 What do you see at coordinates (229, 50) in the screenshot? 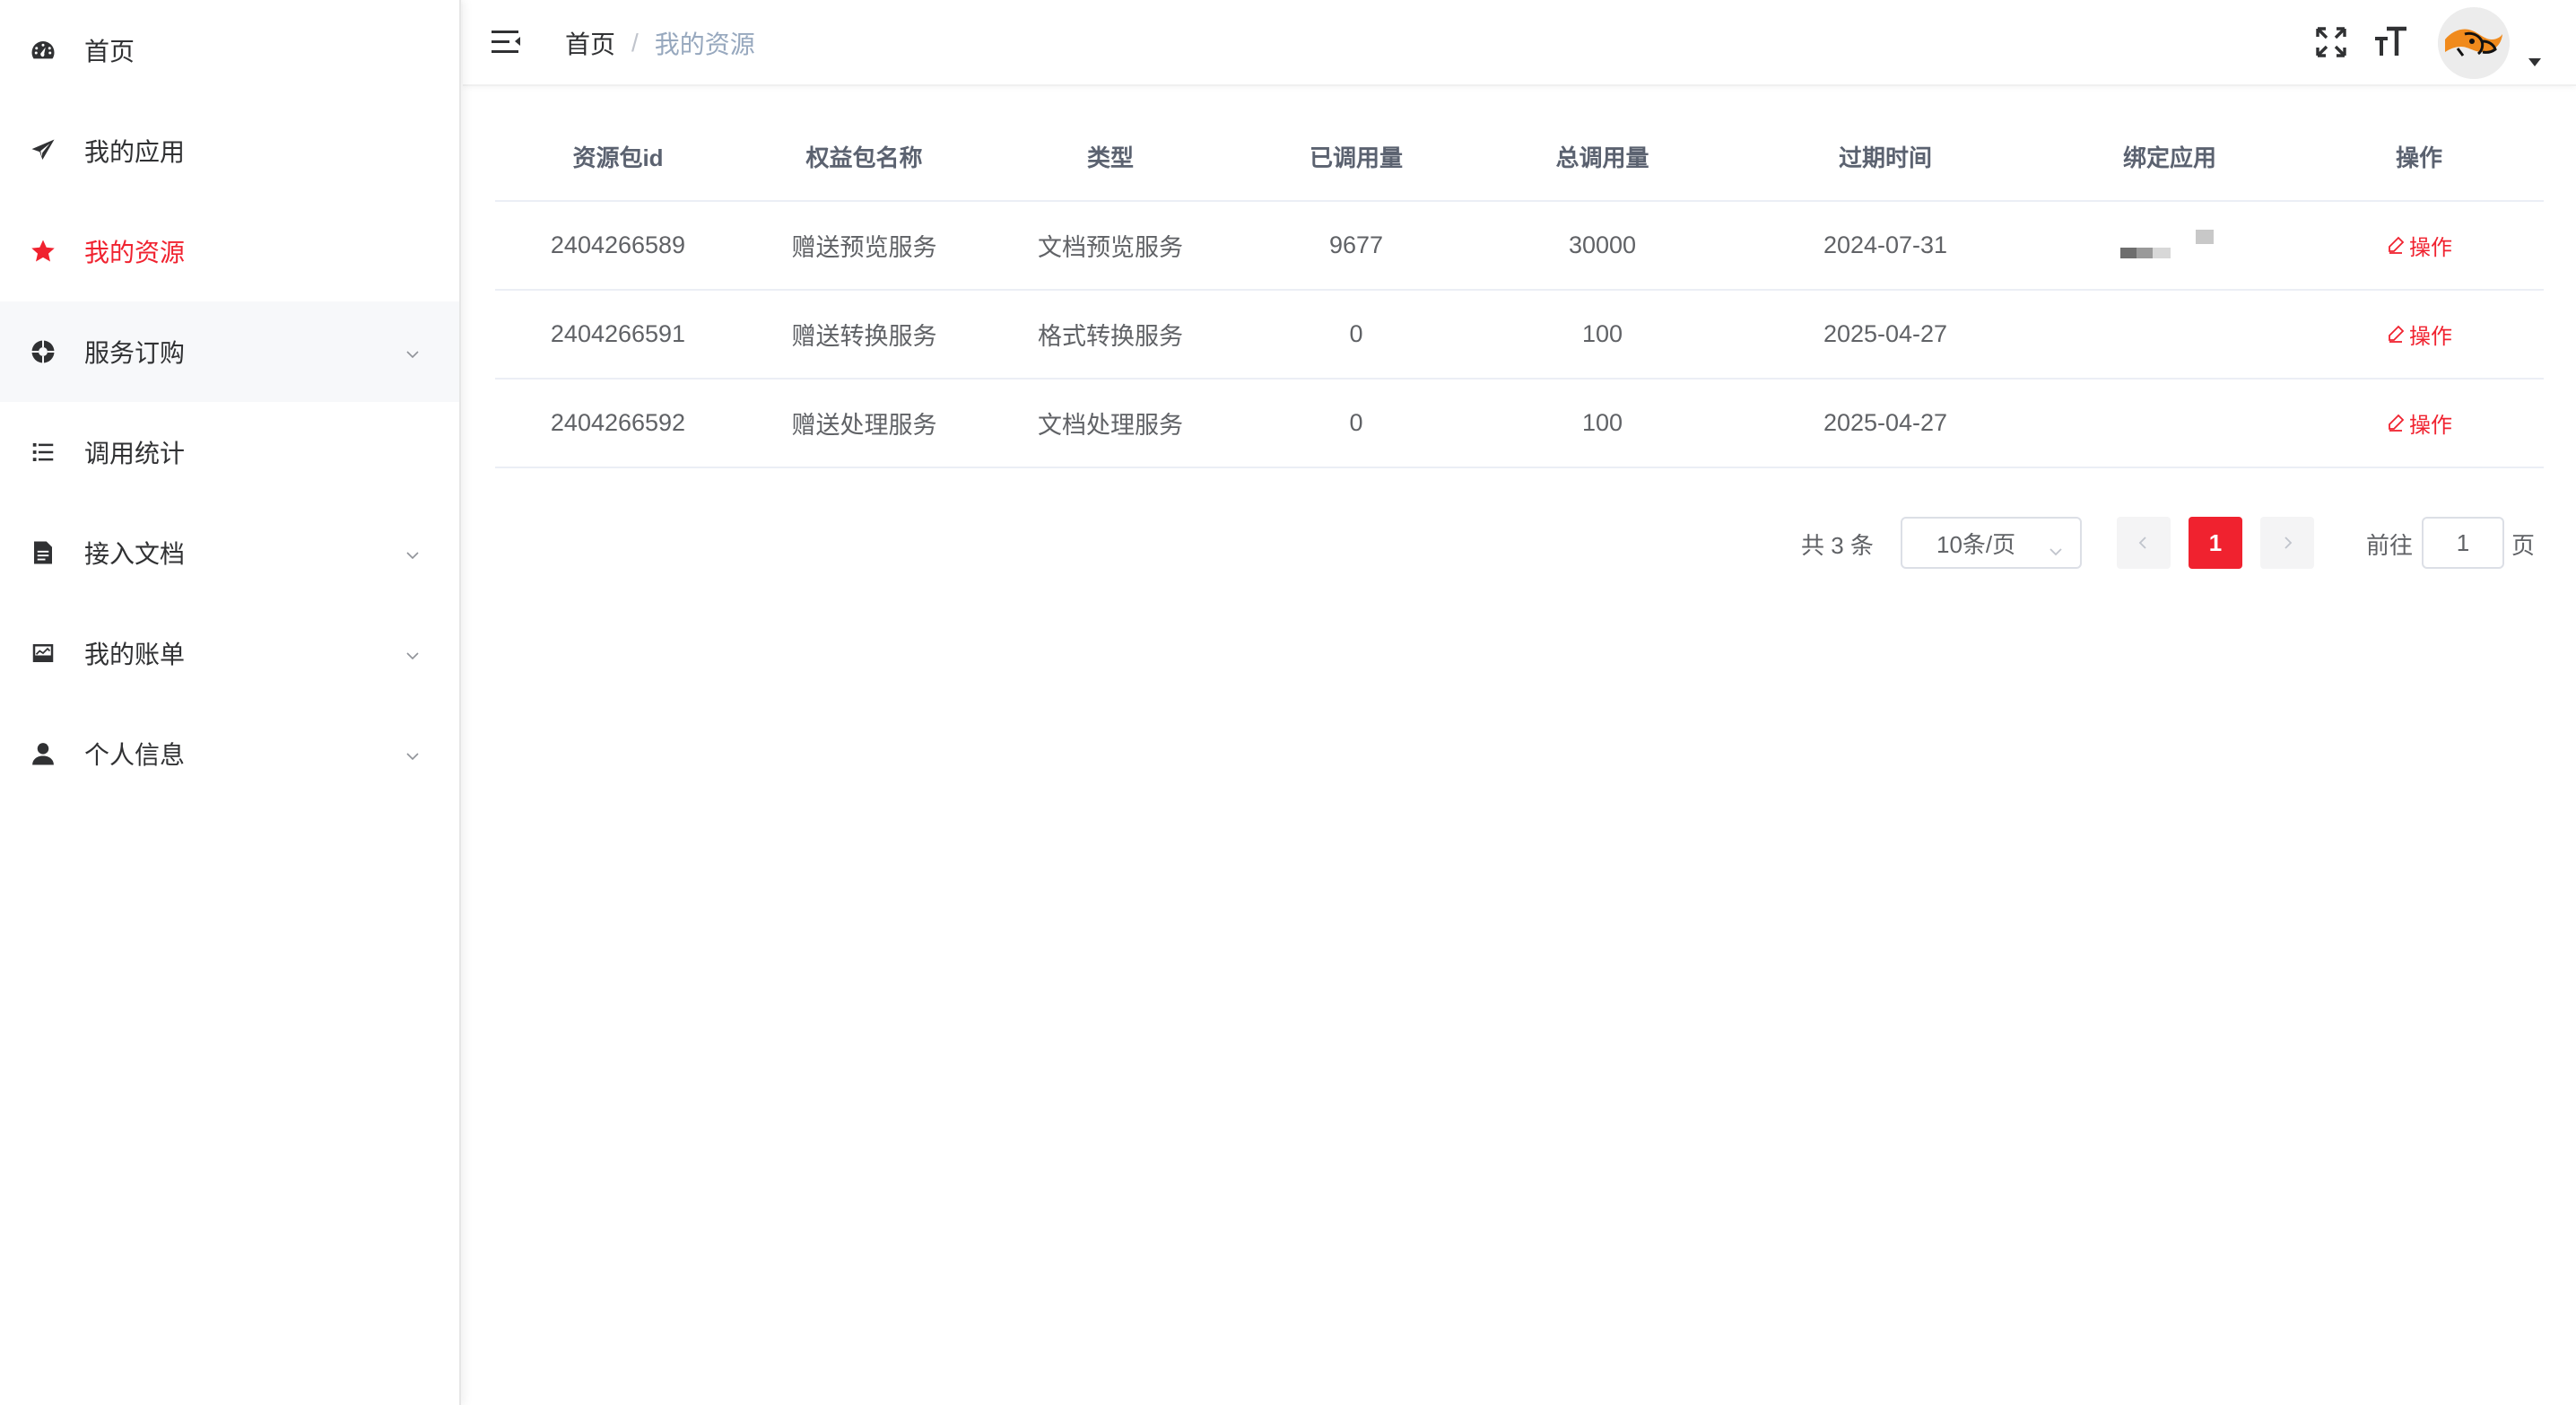
I see `sidebar-item-home: 首页` at bounding box center [229, 50].